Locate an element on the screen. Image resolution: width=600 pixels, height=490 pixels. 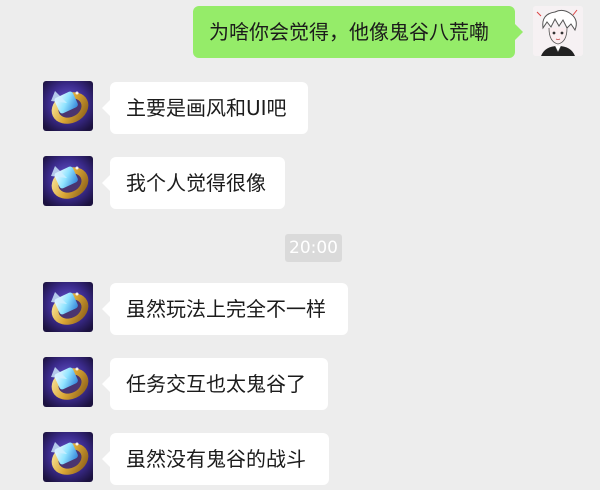
message-bubble: 虽然没有鬼谷的战斗 is located at coordinates (215, 459).